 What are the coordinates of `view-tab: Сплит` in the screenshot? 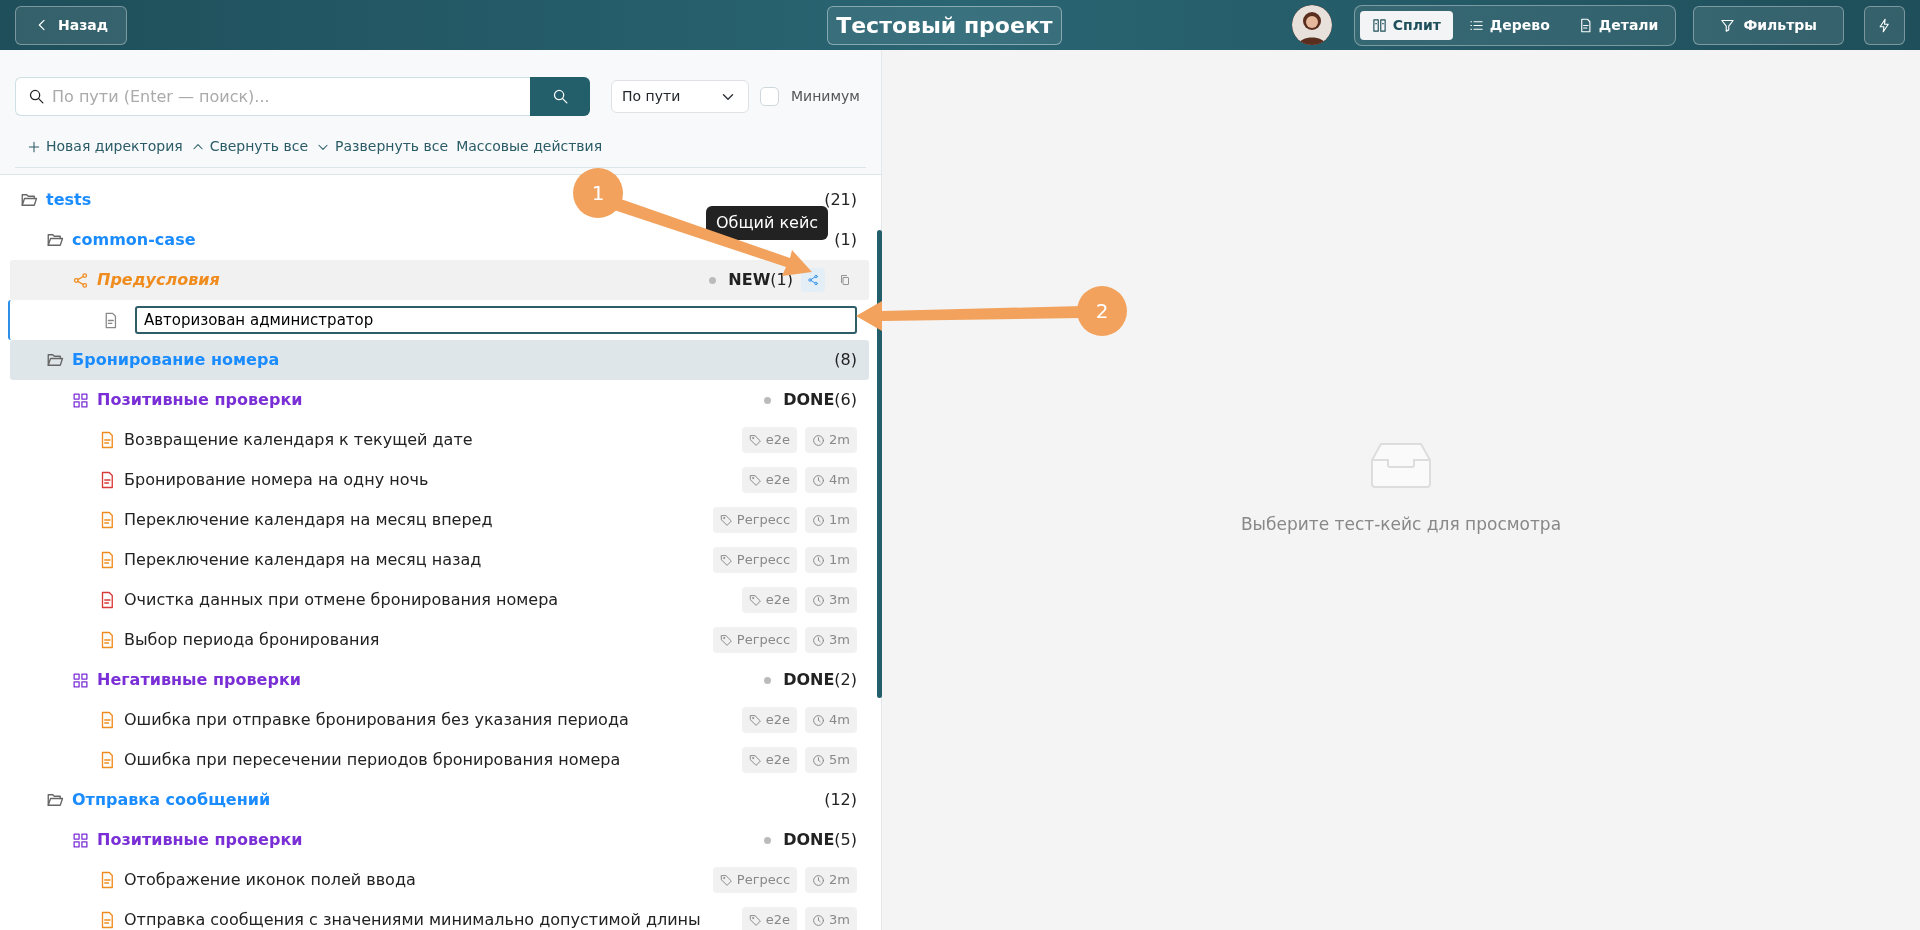 It's located at (1406, 25).